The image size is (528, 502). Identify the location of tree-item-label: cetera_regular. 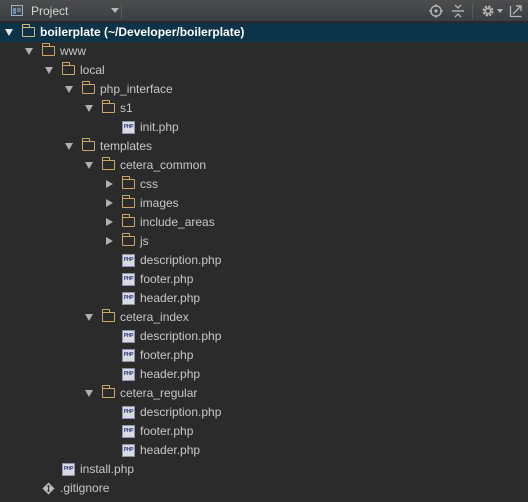
(159, 393).